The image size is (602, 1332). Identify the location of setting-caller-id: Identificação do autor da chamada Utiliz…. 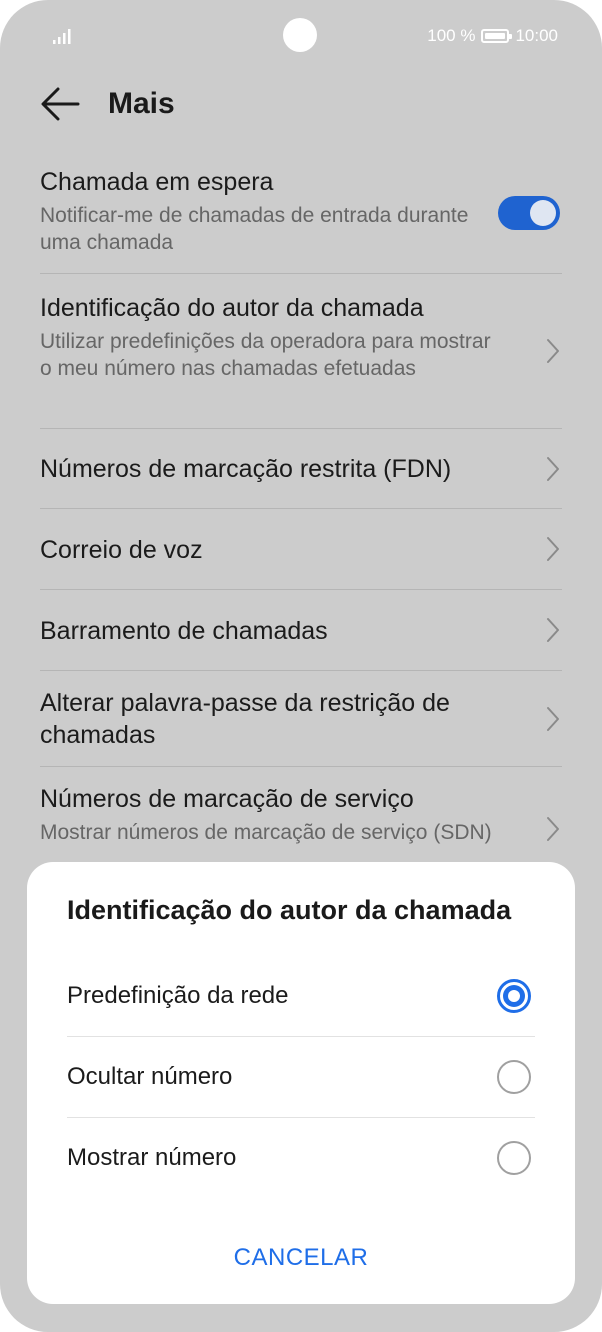
(301, 351).